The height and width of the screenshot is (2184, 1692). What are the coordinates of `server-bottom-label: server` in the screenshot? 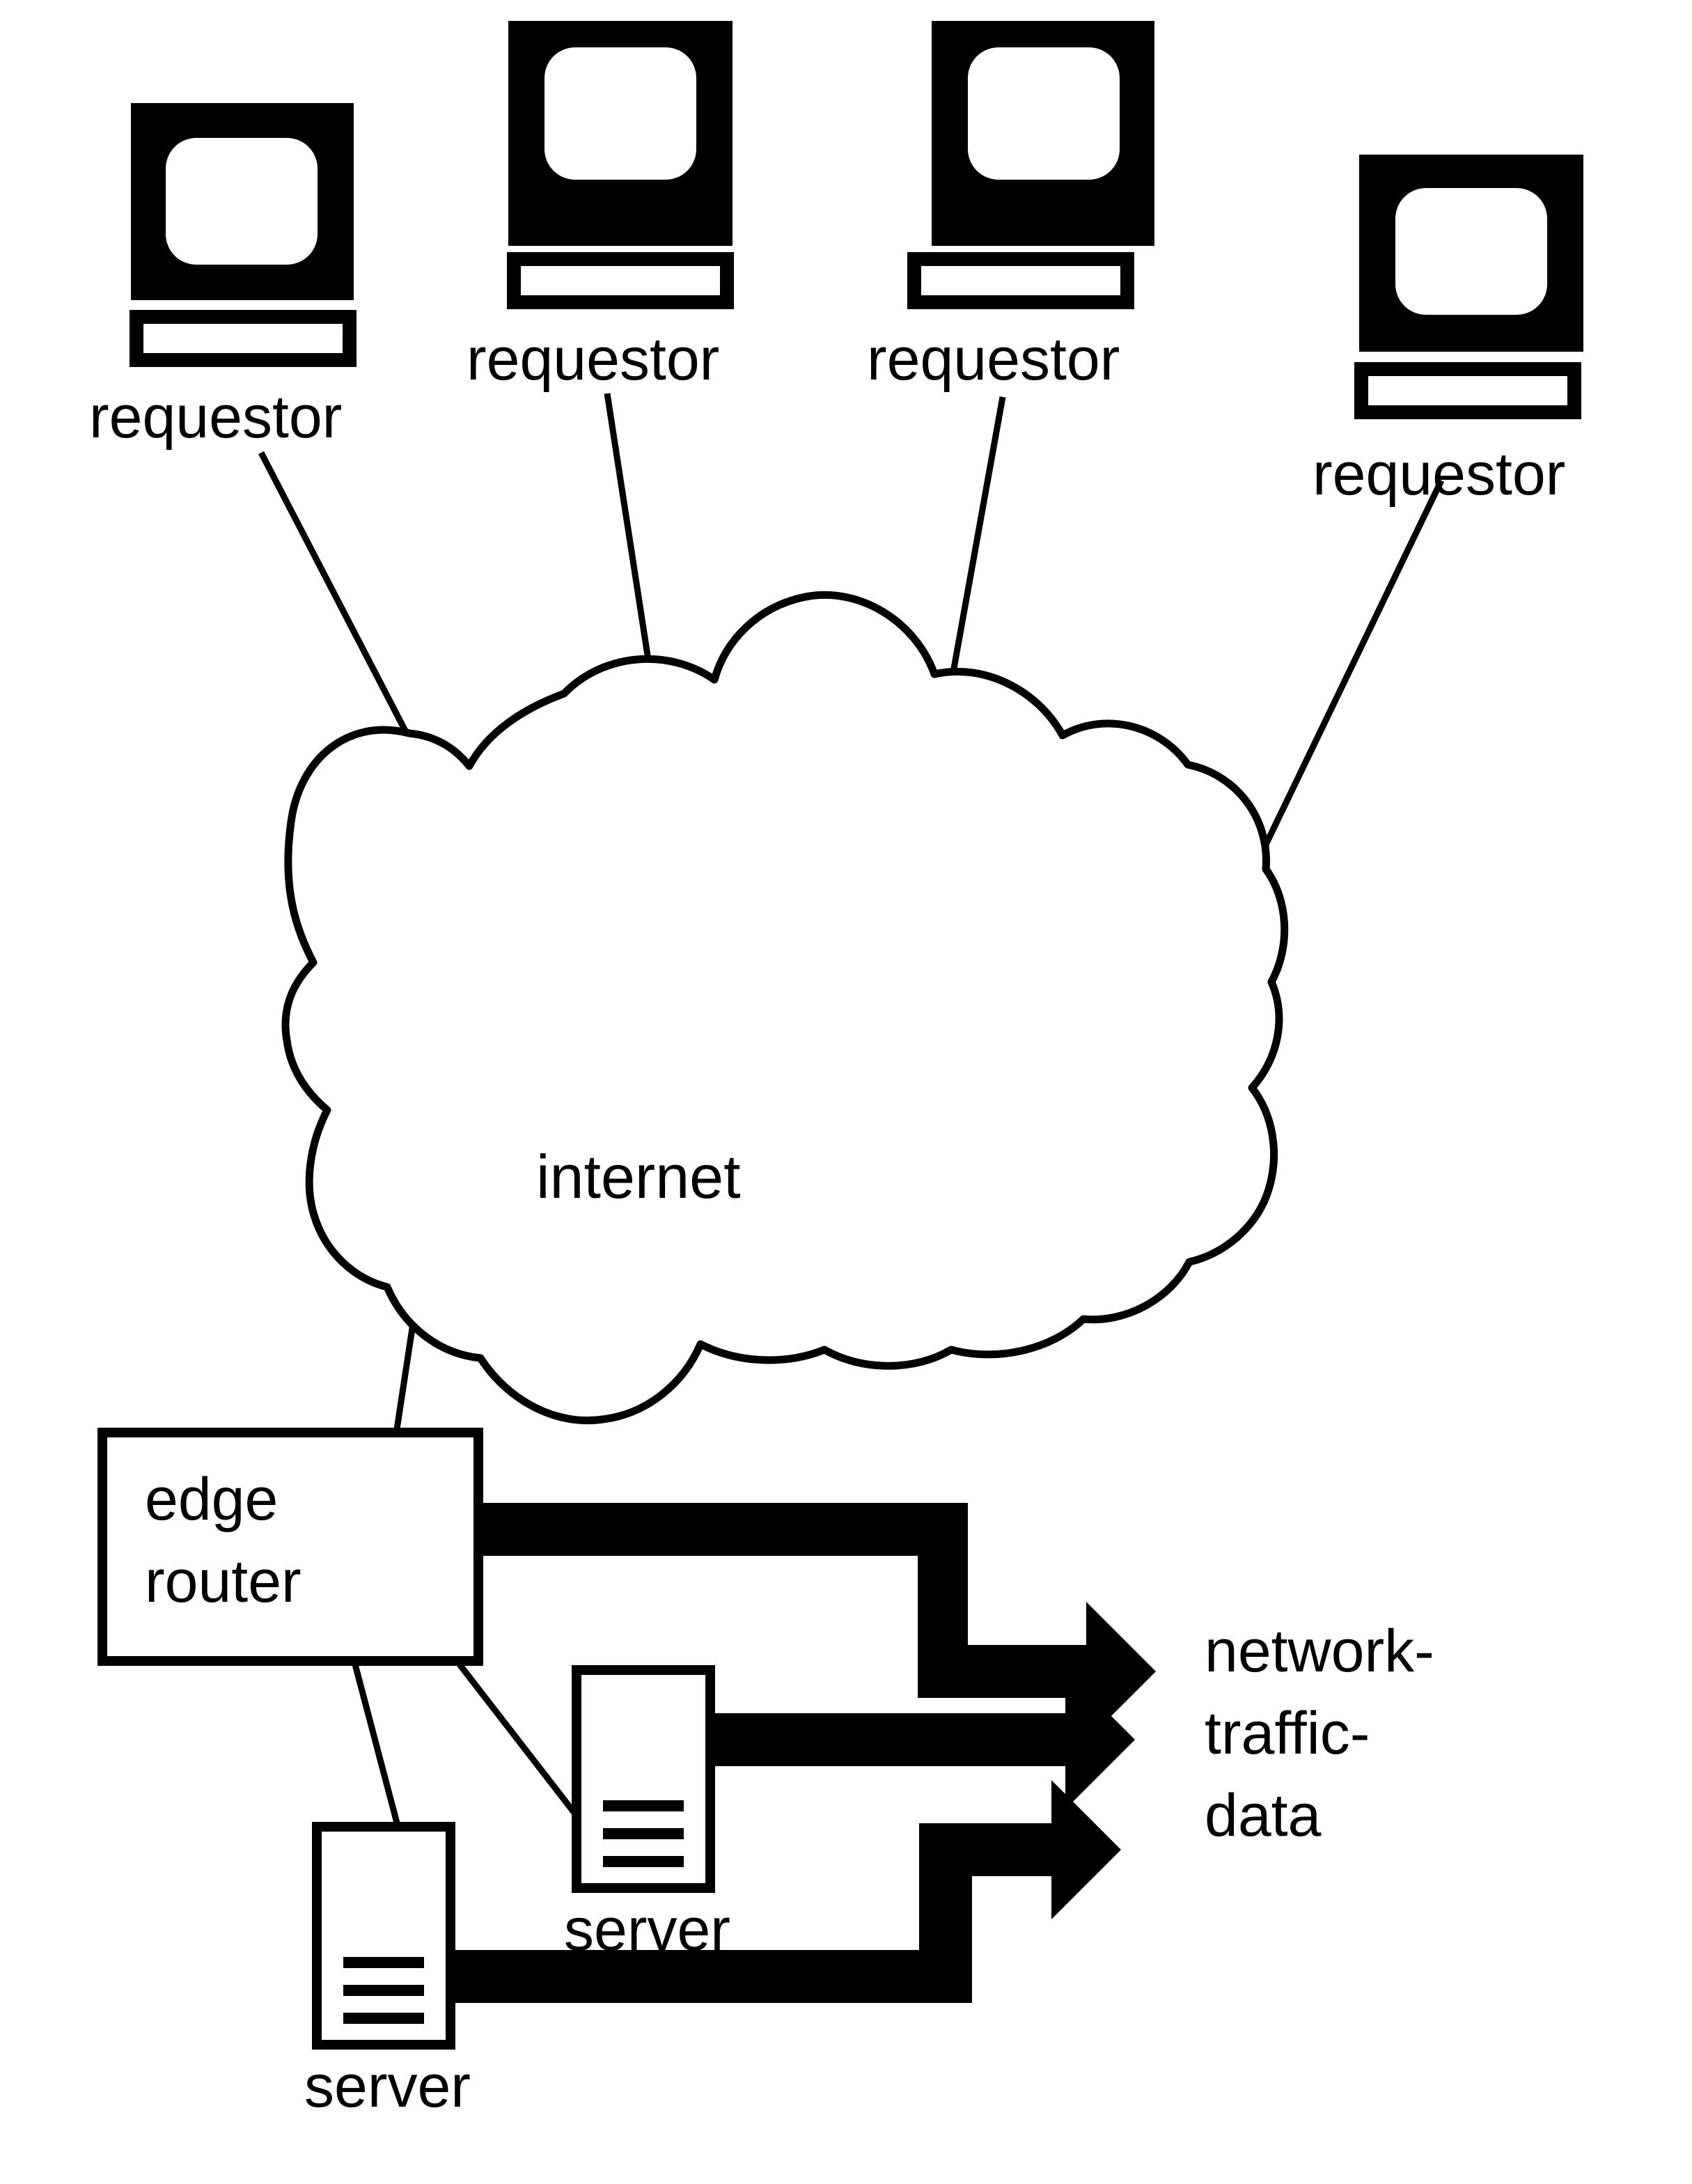 It's located at (388, 2086).